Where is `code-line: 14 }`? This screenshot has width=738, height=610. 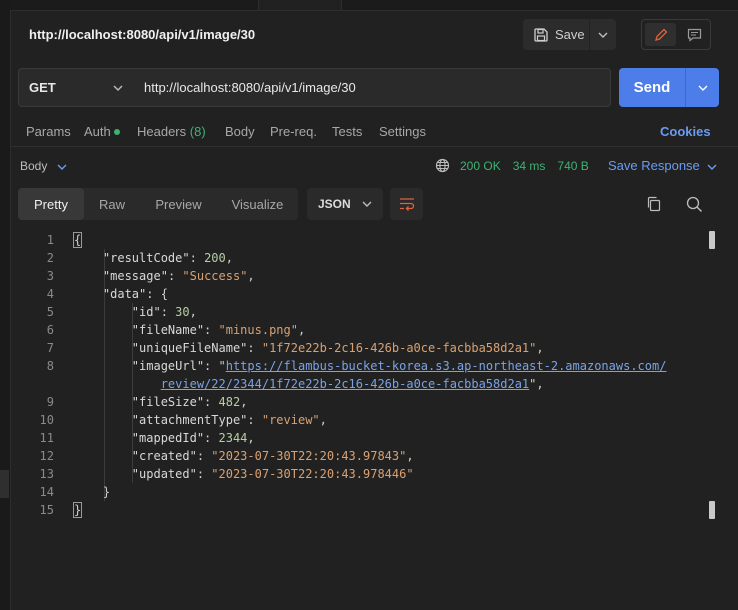
code-line: 14 } is located at coordinates (75, 492).